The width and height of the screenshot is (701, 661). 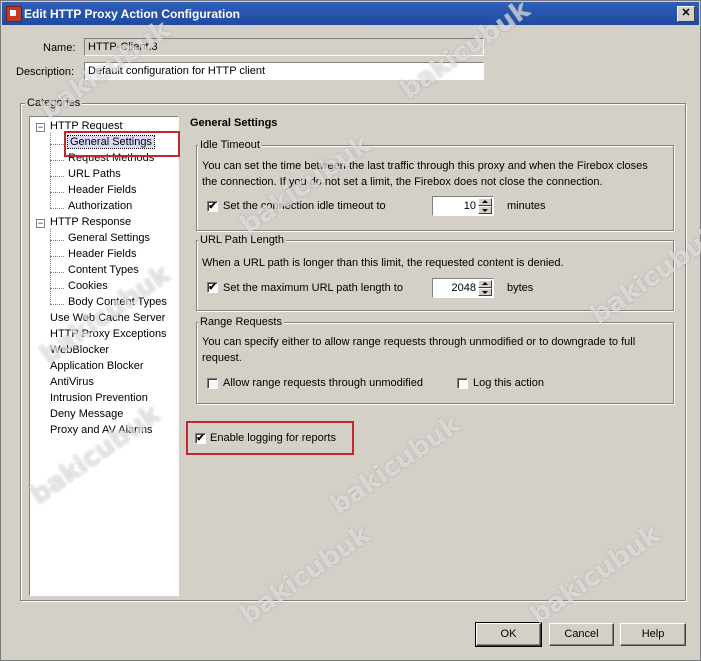 I want to click on app-icon, so click(x=14, y=14).